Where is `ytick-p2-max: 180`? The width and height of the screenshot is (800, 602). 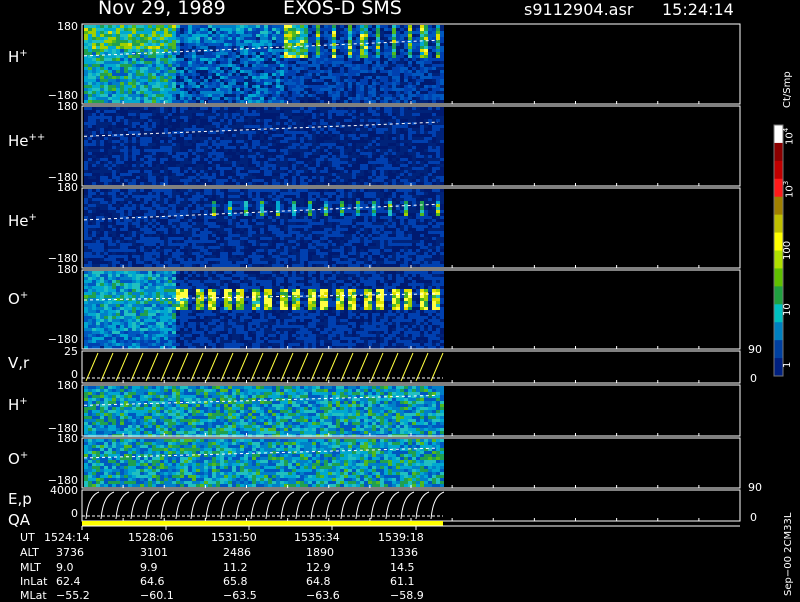 ytick-p2-max: 180 is located at coordinates (61, 187).